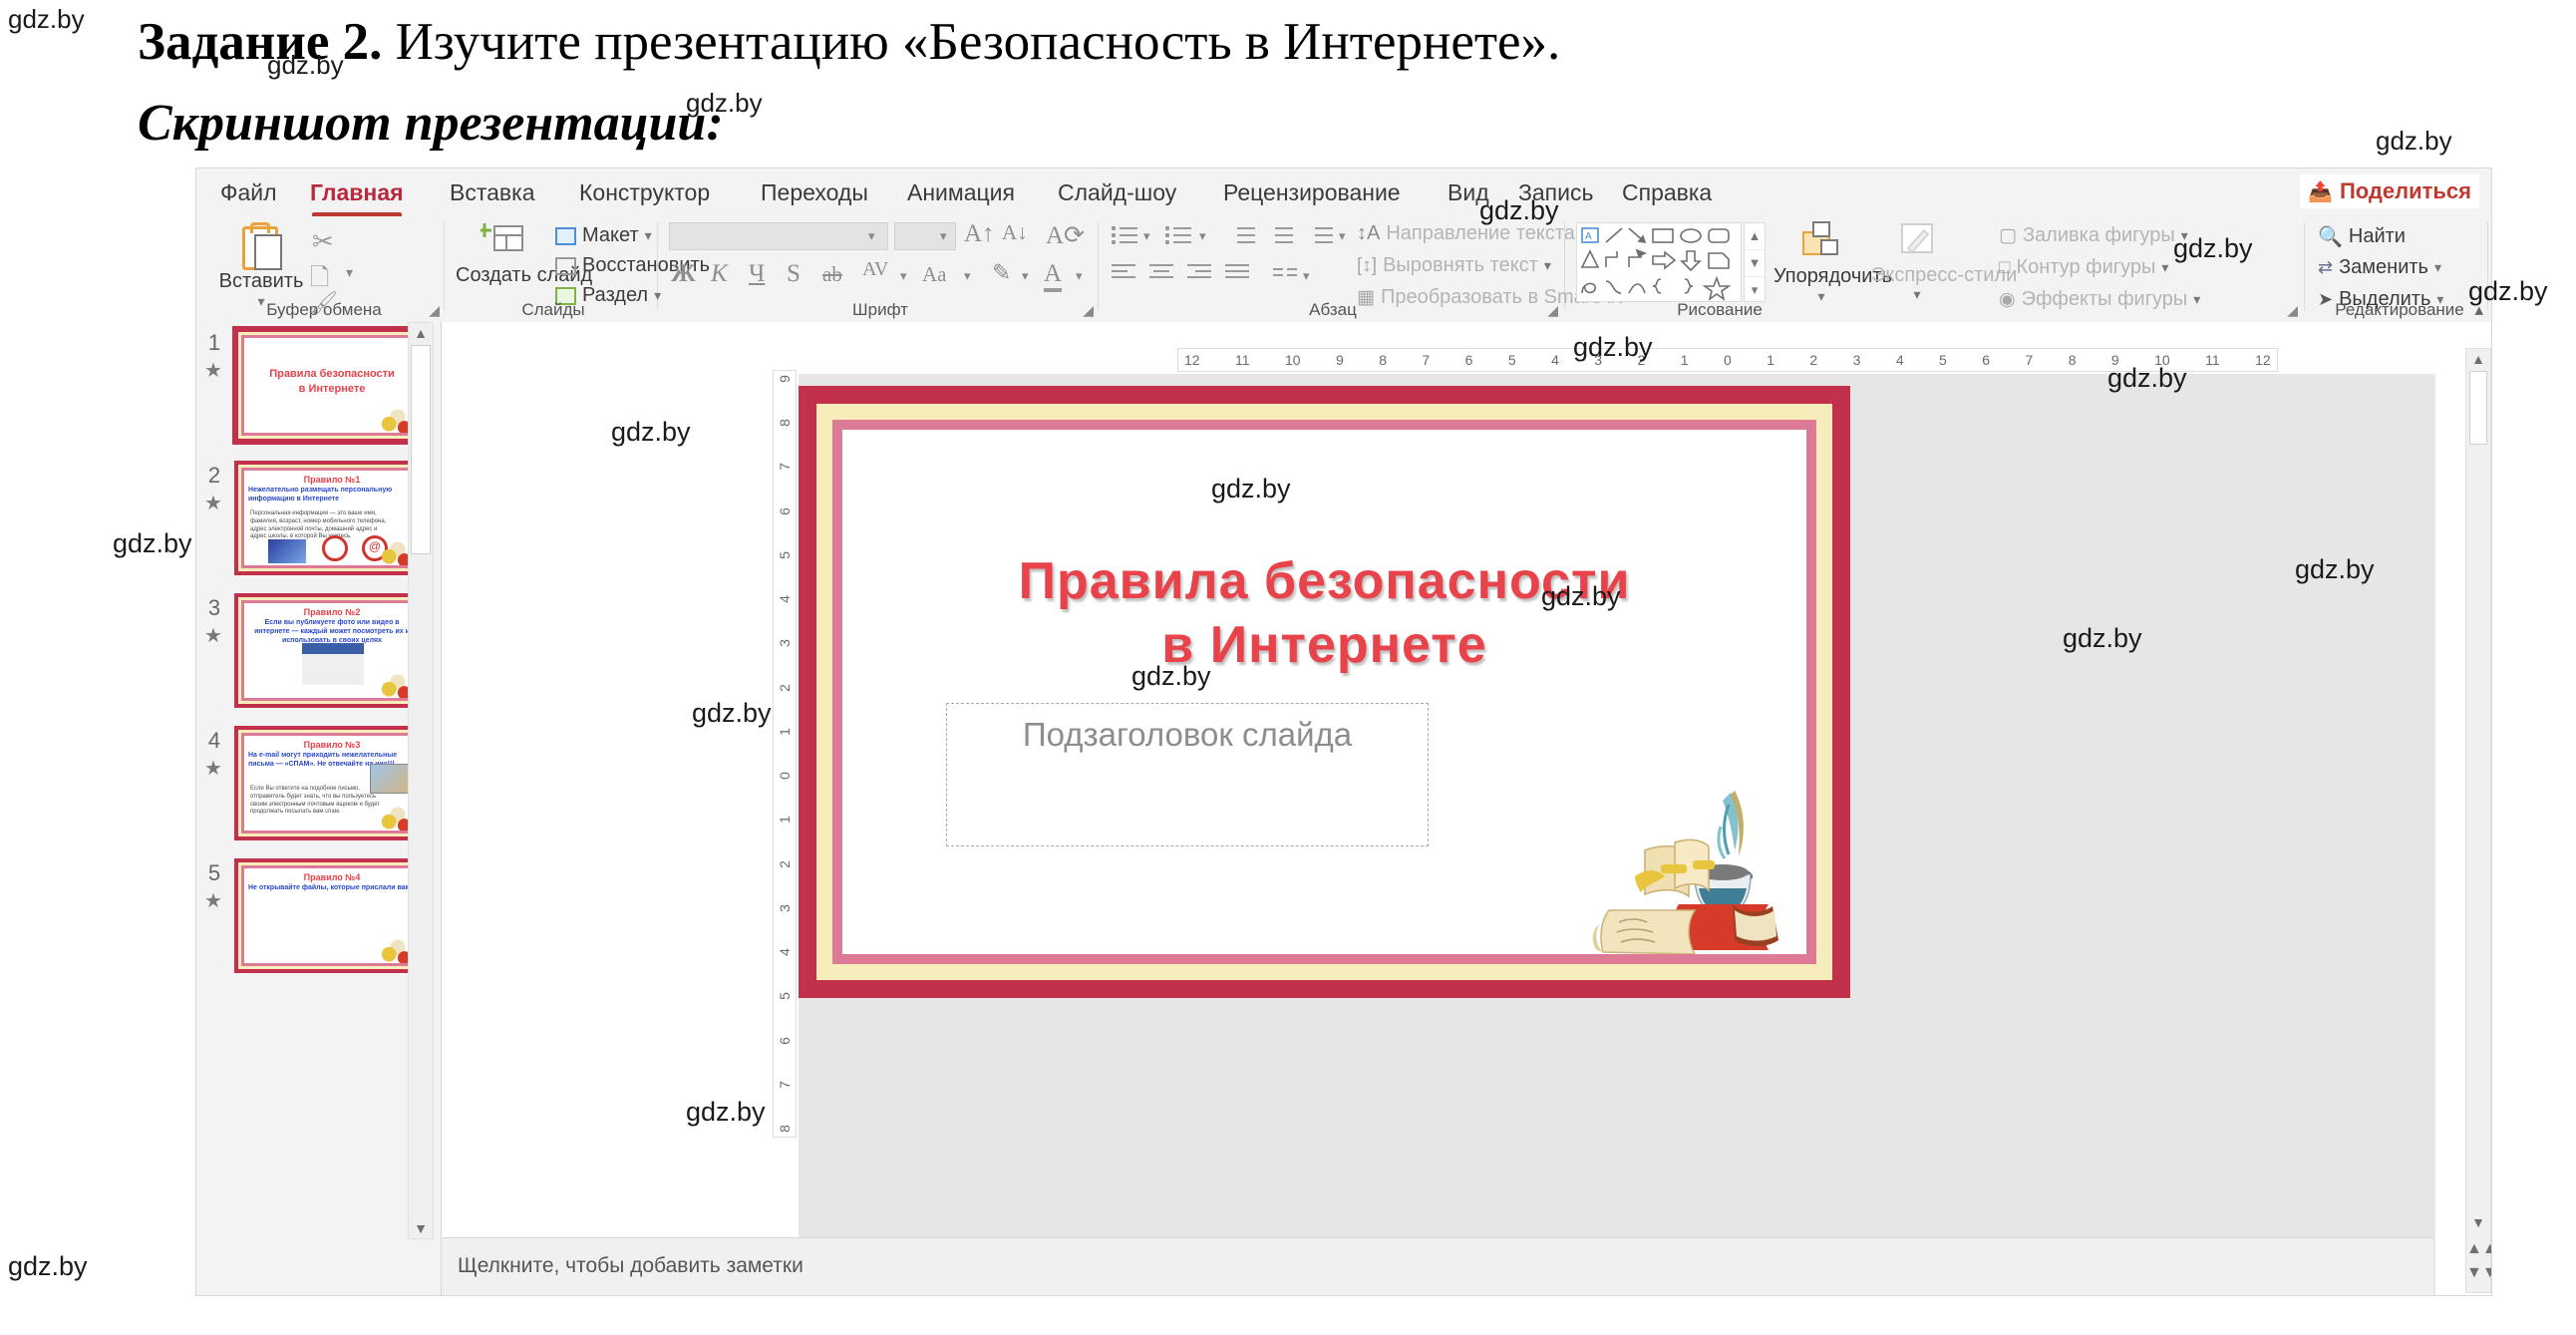 The height and width of the screenshot is (1335, 2576). Describe the element at coordinates (2379, 267) in the screenshot. I see `replace-button: ⇄ Заменить ▾` at that location.